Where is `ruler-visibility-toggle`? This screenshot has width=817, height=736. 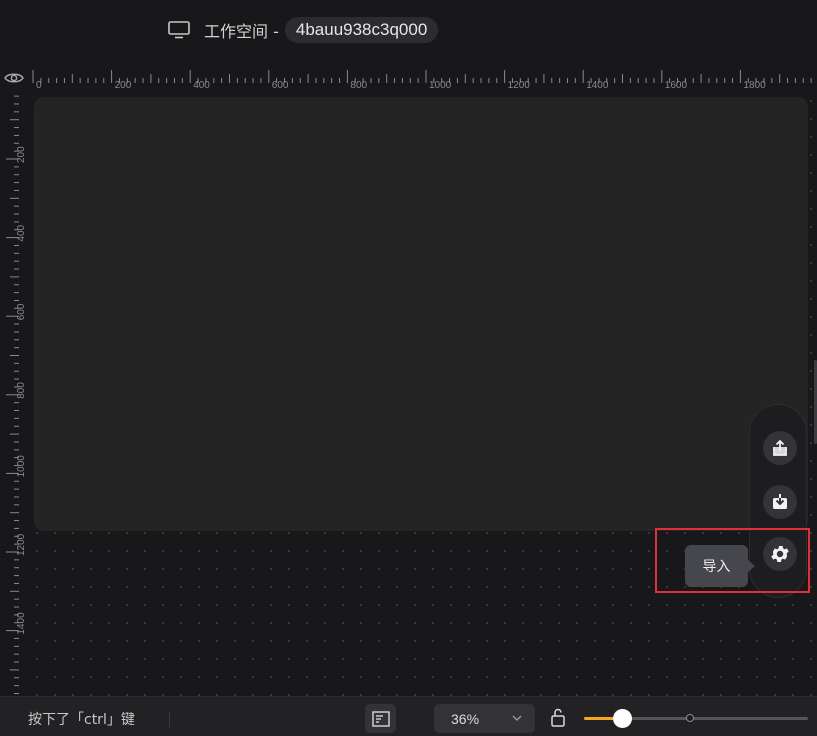 ruler-visibility-toggle is located at coordinates (14, 78).